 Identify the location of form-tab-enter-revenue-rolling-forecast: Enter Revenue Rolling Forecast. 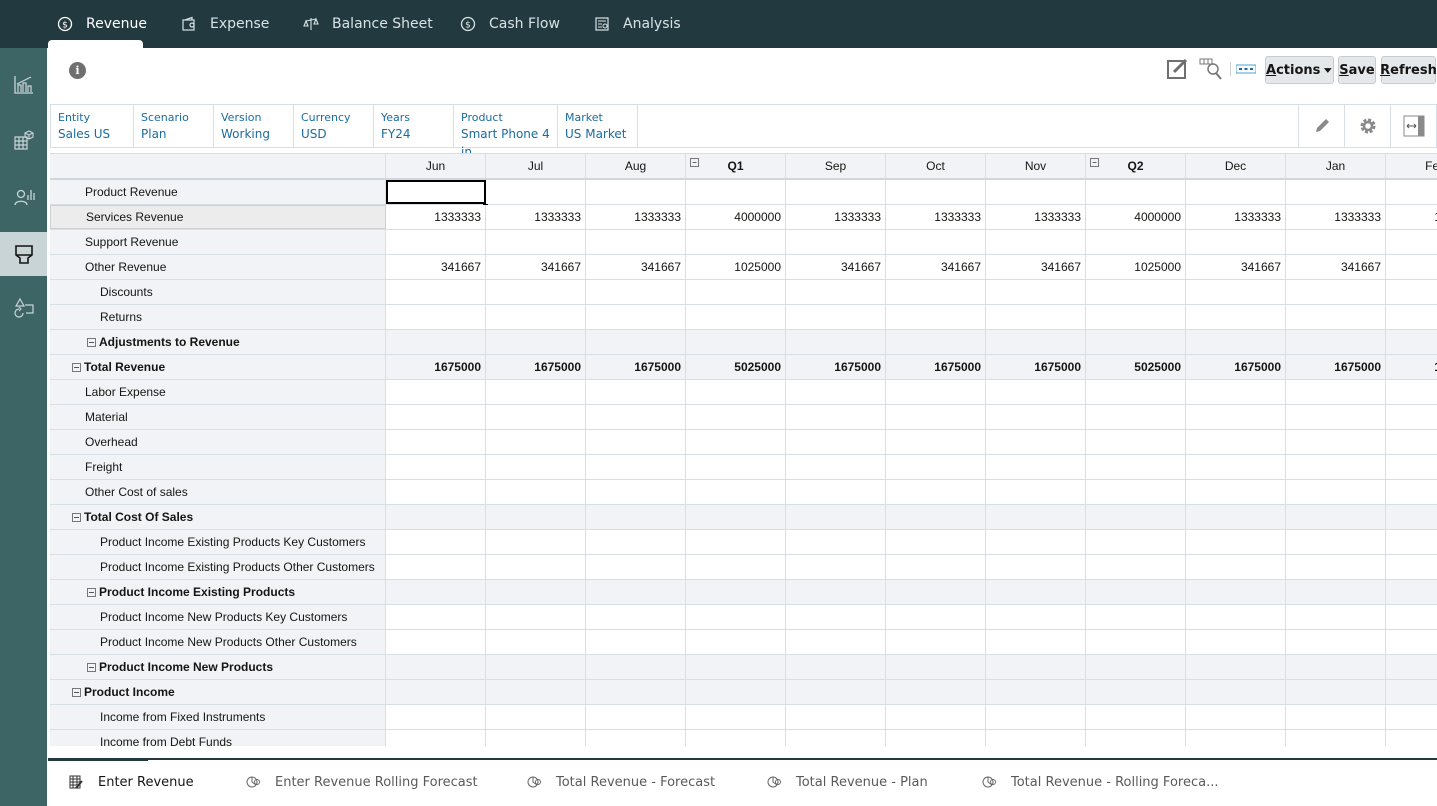
(361, 782).